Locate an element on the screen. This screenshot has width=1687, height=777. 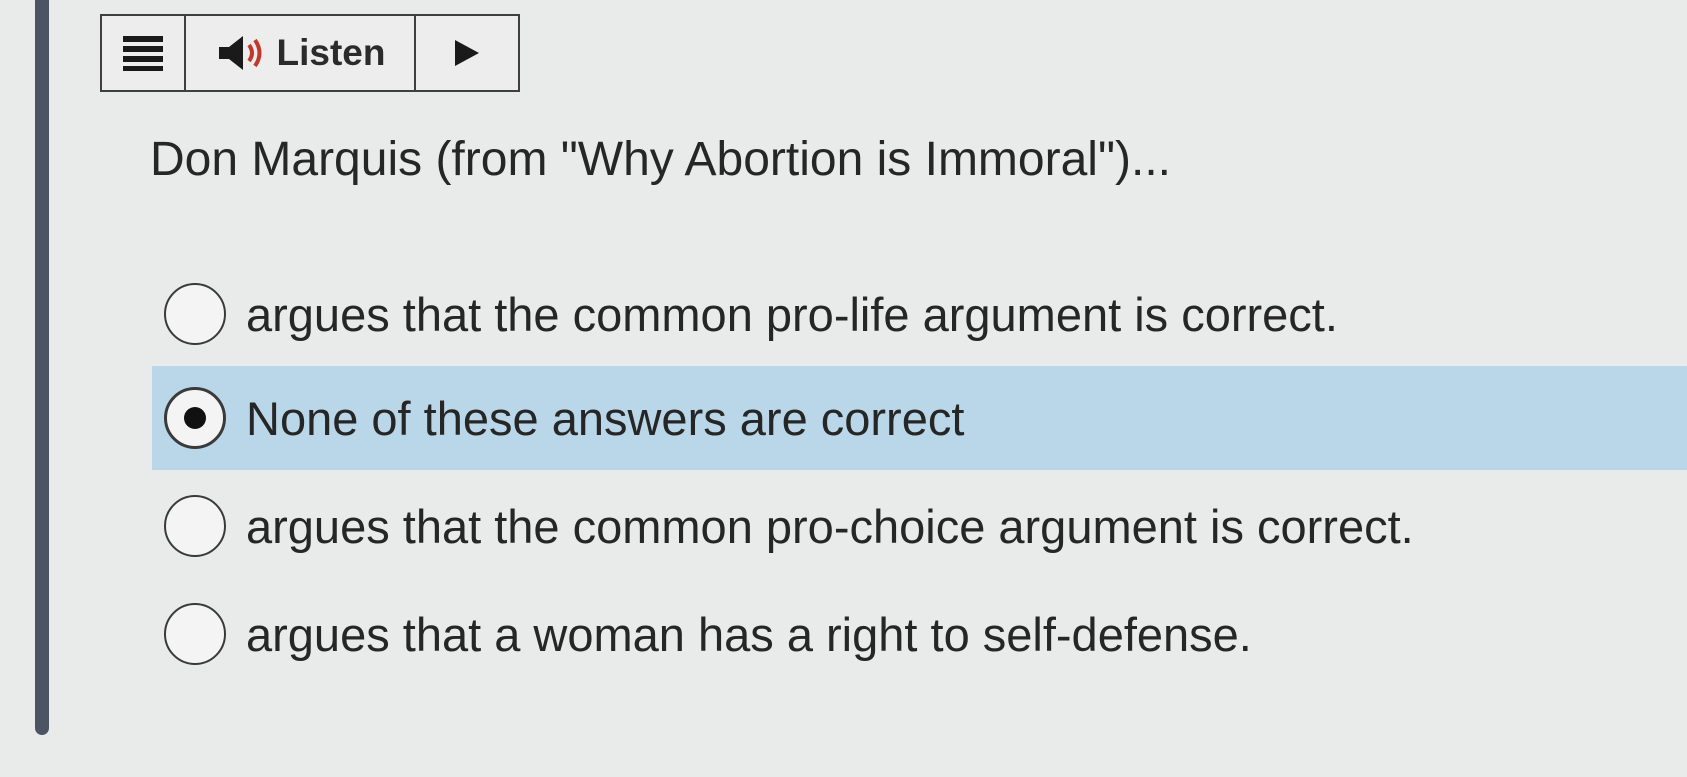
radio-dot is located at coordinates (195, 418).